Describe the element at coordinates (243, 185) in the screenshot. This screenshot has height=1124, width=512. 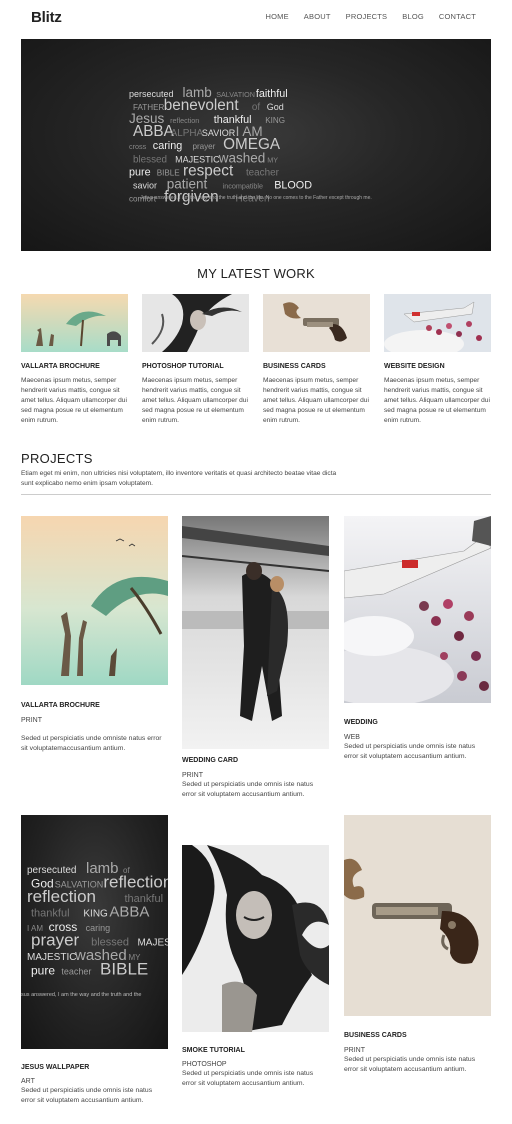
I see `cloud-word: incompatible` at that location.